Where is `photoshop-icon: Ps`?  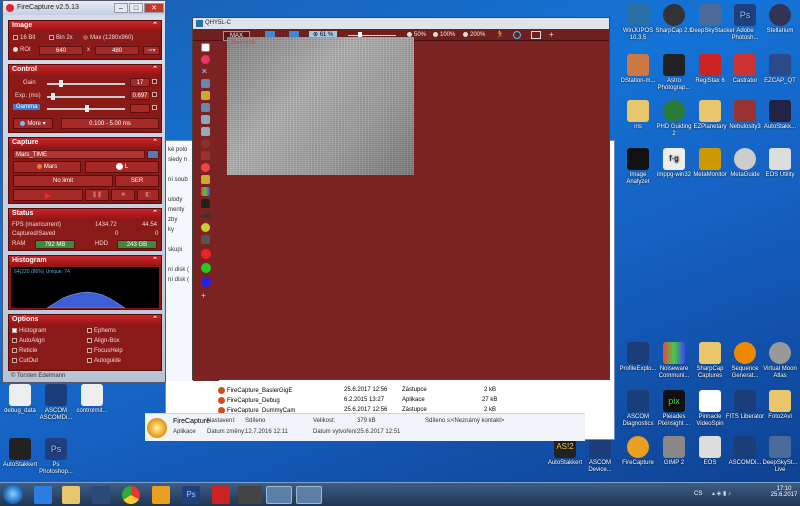
photoshop-icon: Ps is located at coordinates (191, 495).